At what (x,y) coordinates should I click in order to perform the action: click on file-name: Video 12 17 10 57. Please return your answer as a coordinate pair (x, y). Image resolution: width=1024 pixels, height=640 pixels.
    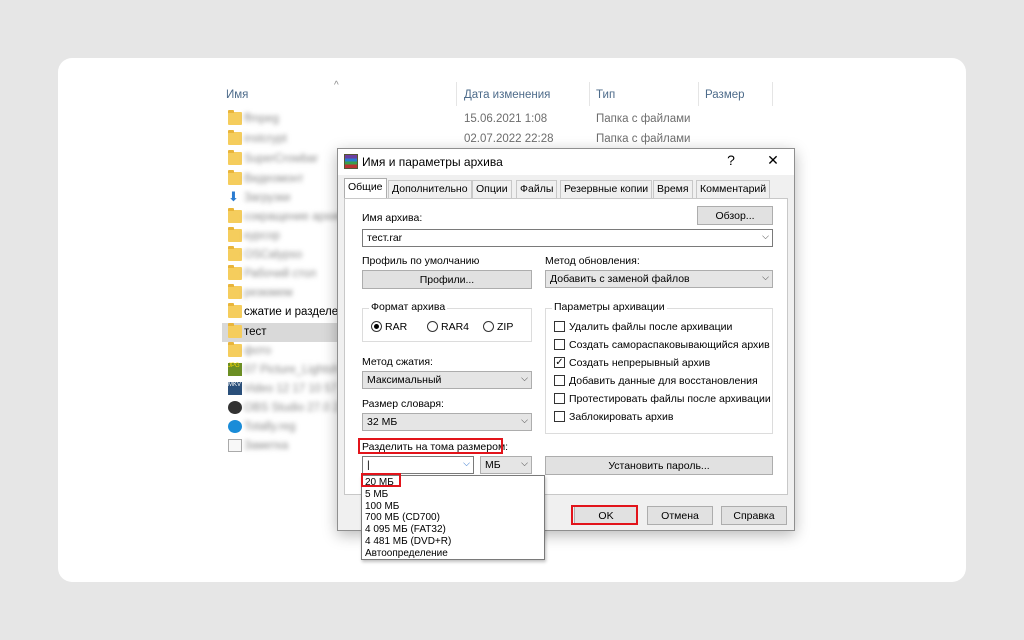
    Looking at the image, I should click on (291, 389).